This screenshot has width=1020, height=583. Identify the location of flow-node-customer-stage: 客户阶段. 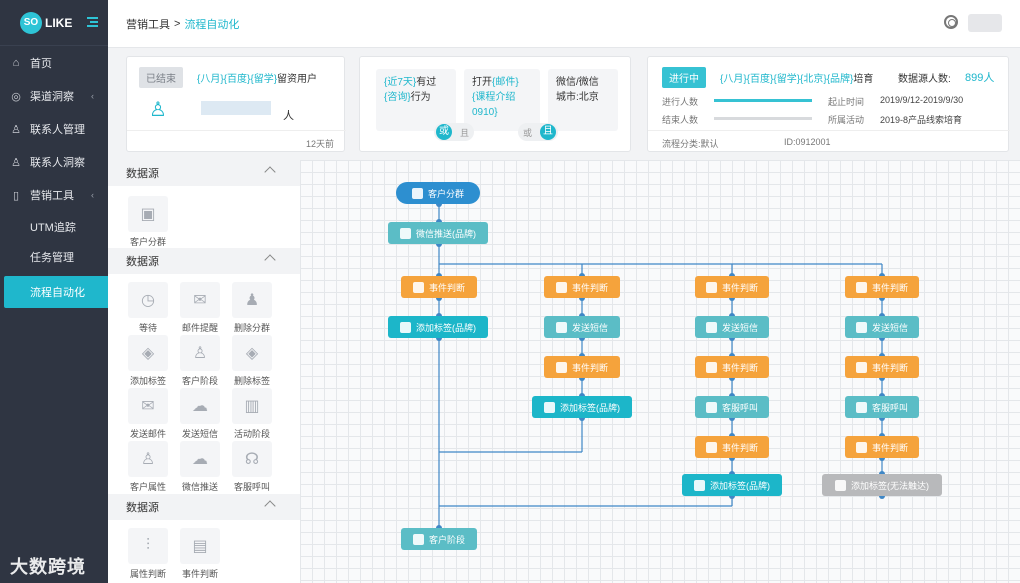
(439, 539).